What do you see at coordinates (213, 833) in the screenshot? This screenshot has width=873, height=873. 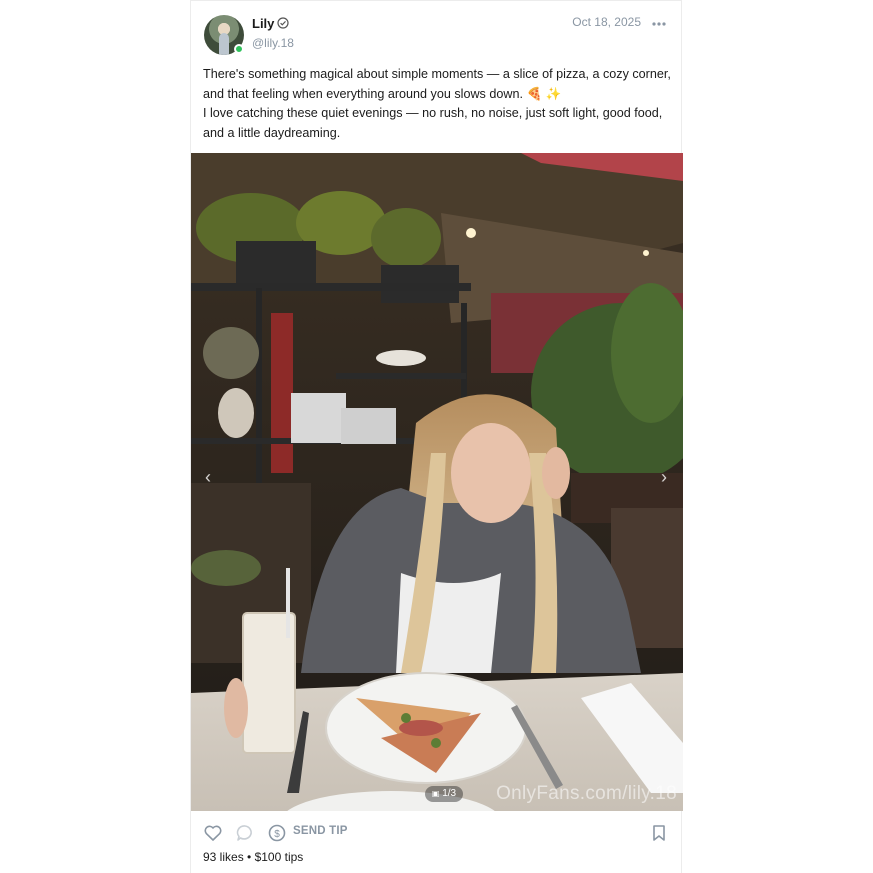 I see `heart-icon` at bounding box center [213, 833].